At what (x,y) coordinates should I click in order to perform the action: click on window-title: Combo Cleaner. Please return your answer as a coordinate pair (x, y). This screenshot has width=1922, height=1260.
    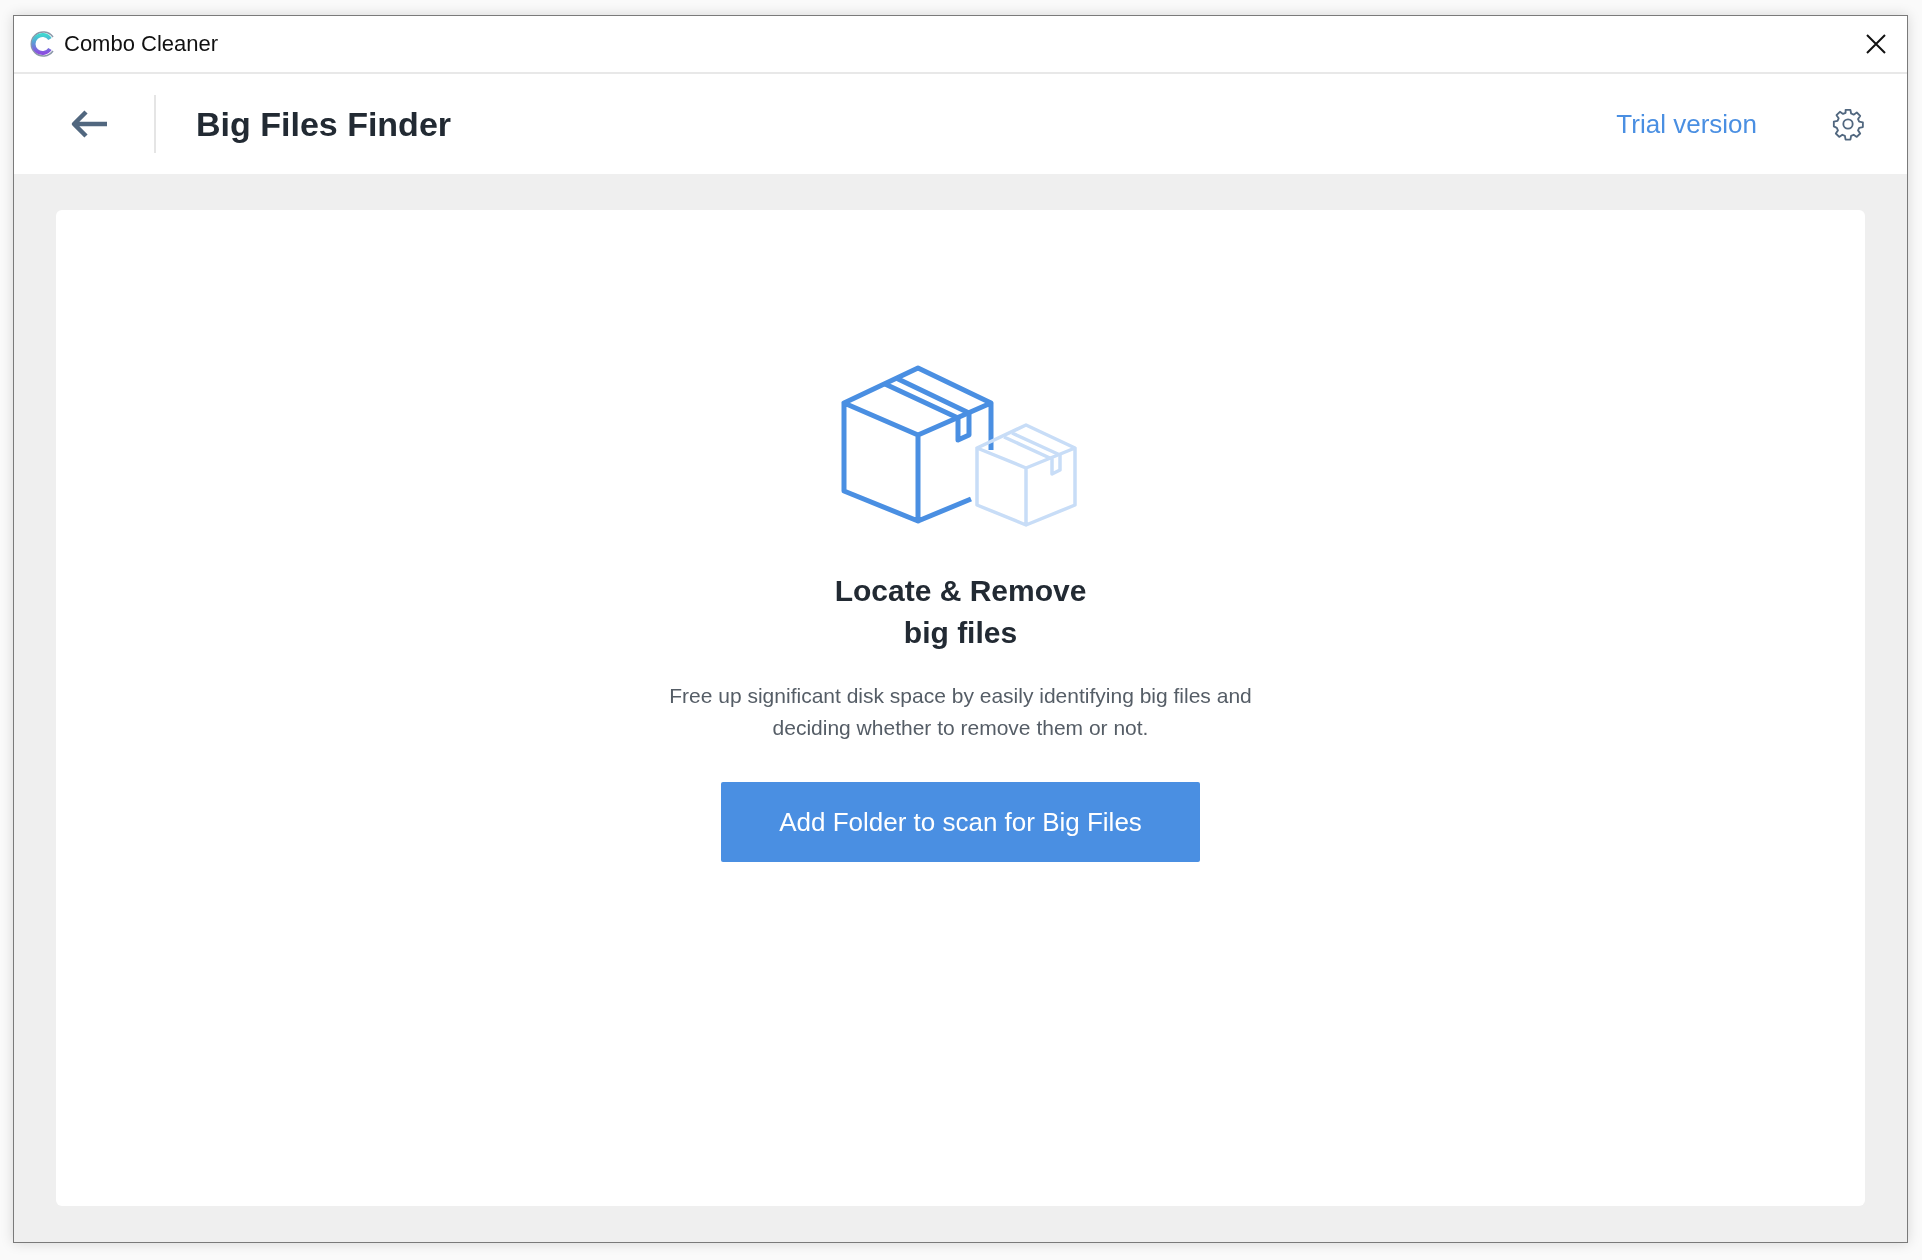
    Looking at the image, I should click on (141, 44).